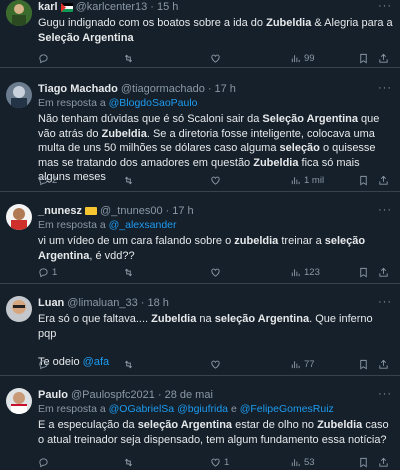  I want to click on author-handle: @_tnunes00, so click(131, 211).